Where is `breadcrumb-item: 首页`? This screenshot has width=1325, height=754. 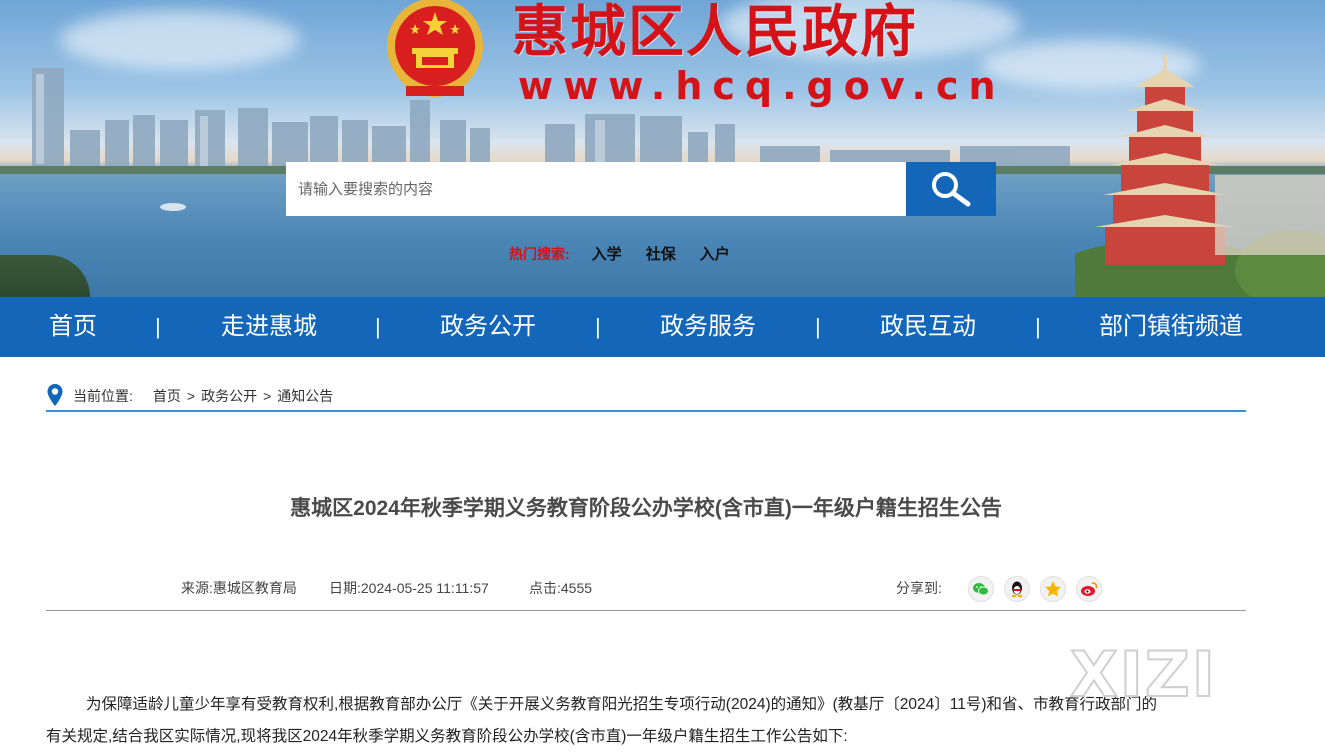
breadcrumb-item: 首页 is located at coordinates (167, 396).